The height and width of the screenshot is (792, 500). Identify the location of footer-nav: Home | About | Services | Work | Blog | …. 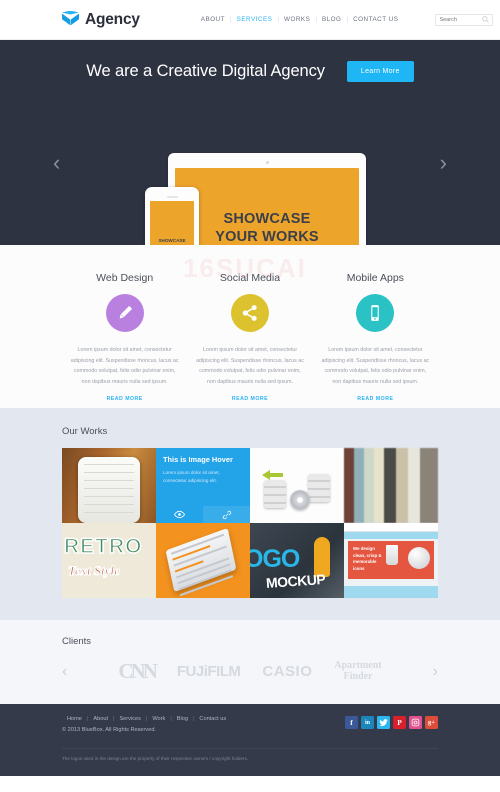
(146, 719).